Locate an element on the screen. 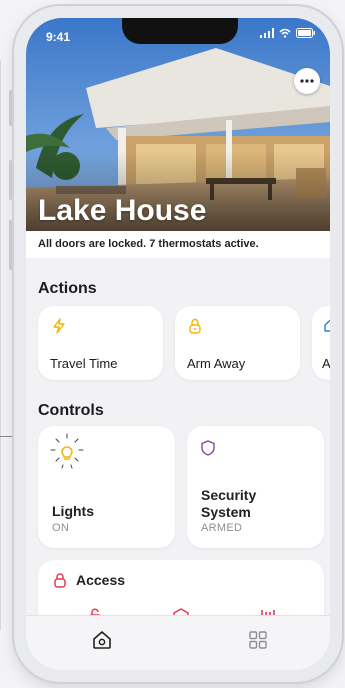 This screenshot has width=345, height=688. grid-tab-icon is located at coordinates (258, 642).